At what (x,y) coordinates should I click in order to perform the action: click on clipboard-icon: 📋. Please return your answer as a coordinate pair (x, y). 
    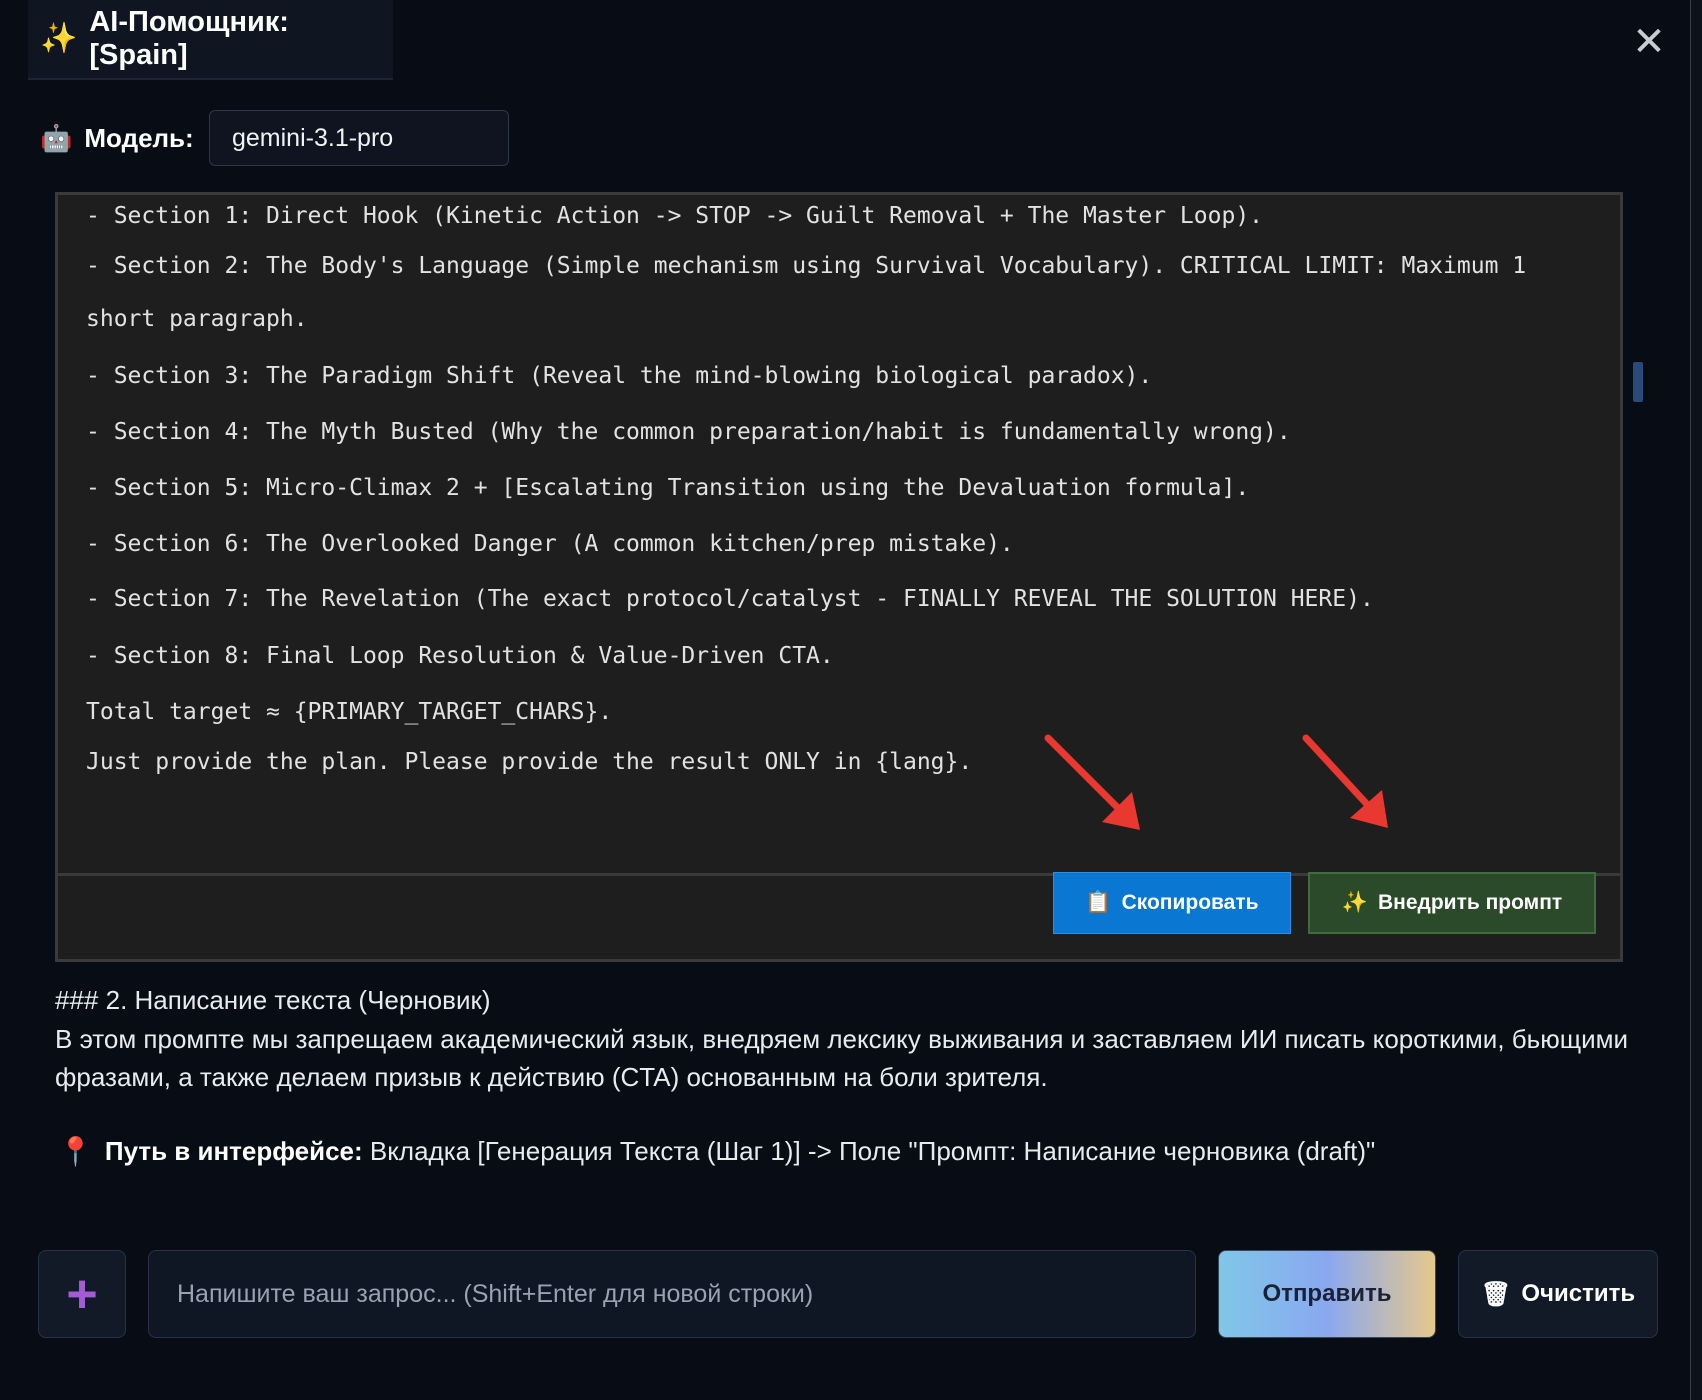
    Looking at the image, I should click on (1098, 902).